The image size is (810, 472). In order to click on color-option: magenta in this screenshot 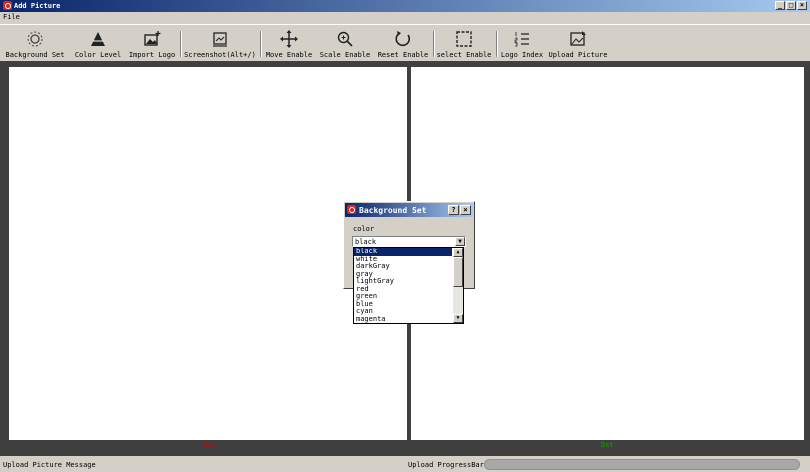, I will do `click(403, 319)`.